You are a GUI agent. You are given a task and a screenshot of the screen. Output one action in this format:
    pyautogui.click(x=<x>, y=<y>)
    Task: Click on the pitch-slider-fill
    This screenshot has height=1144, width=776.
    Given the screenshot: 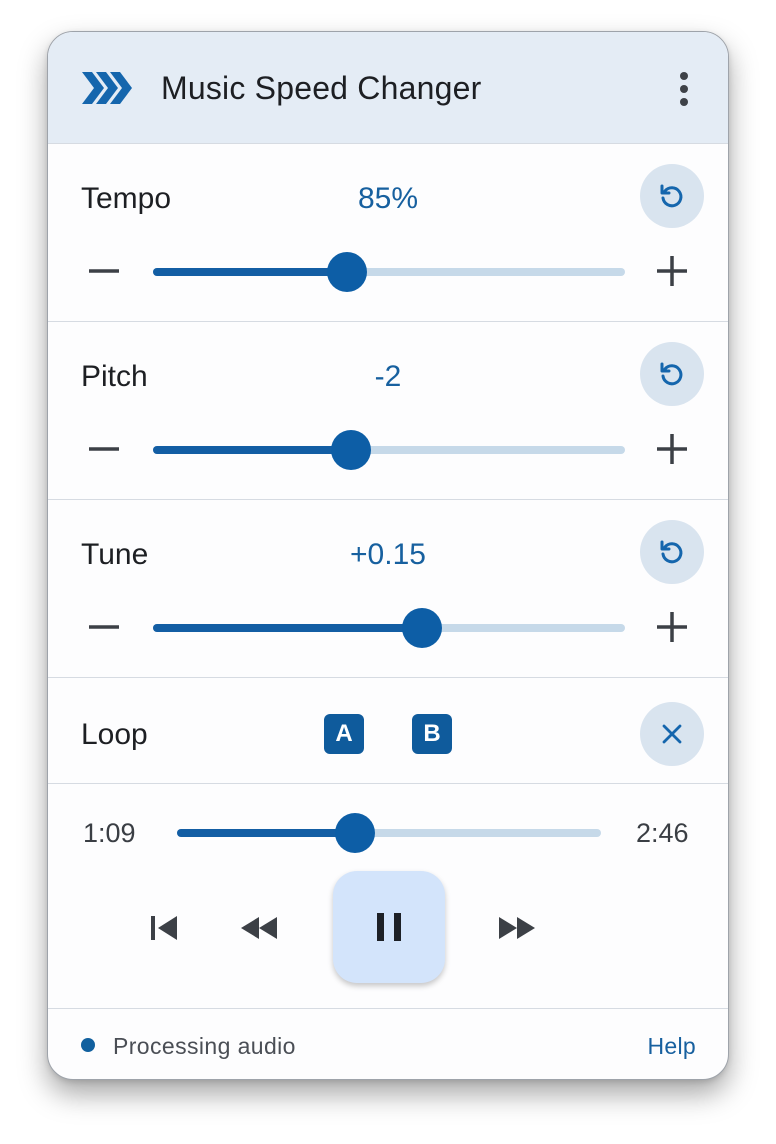 What is the action you would take?
    pyautogui.click(x=252, y=450)
    